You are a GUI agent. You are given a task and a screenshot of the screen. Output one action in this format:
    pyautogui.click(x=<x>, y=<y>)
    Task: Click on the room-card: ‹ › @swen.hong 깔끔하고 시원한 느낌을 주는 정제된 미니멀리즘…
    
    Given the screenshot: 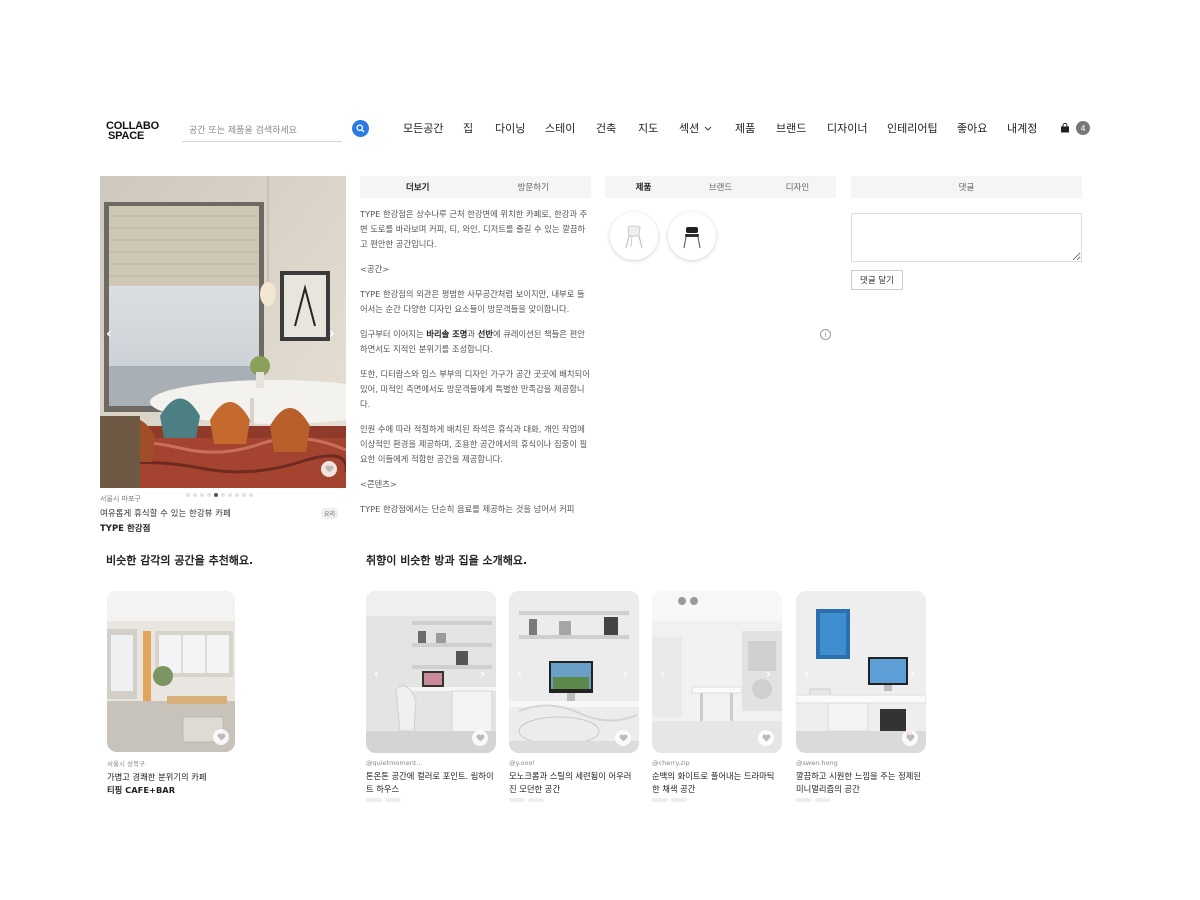 What is the action you would take?
    pyautogui.click(x=861, y=696)
    